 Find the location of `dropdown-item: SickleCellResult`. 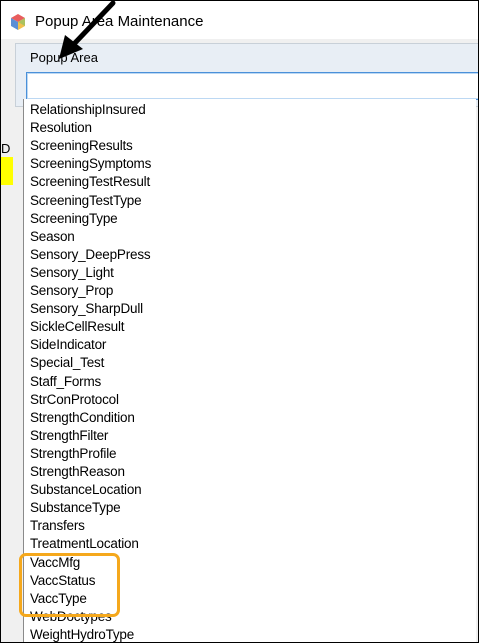

dropdown-item: SickleCellResult is located at coordinates (77, 327).